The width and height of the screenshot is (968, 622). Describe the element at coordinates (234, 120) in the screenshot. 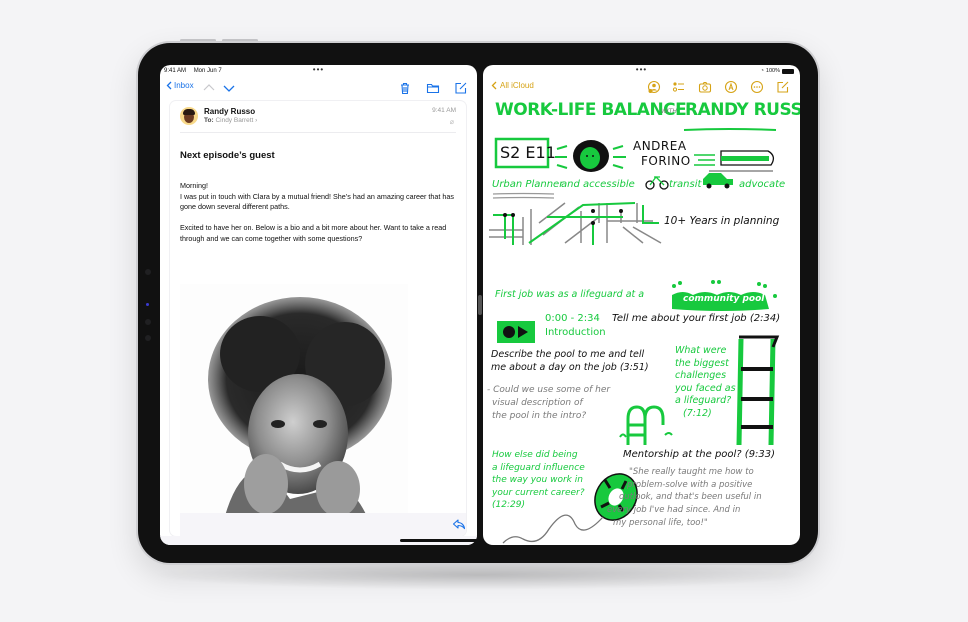

I see `recipient-name: Cindy Barrett` at that location.